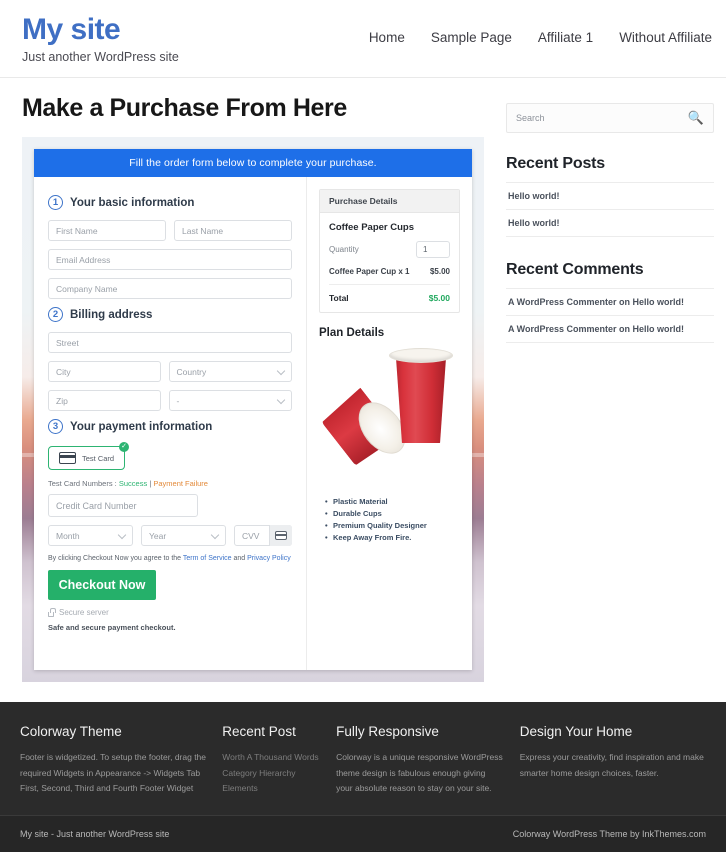  I want to click on company-row: Company Name, so click(170, 288).